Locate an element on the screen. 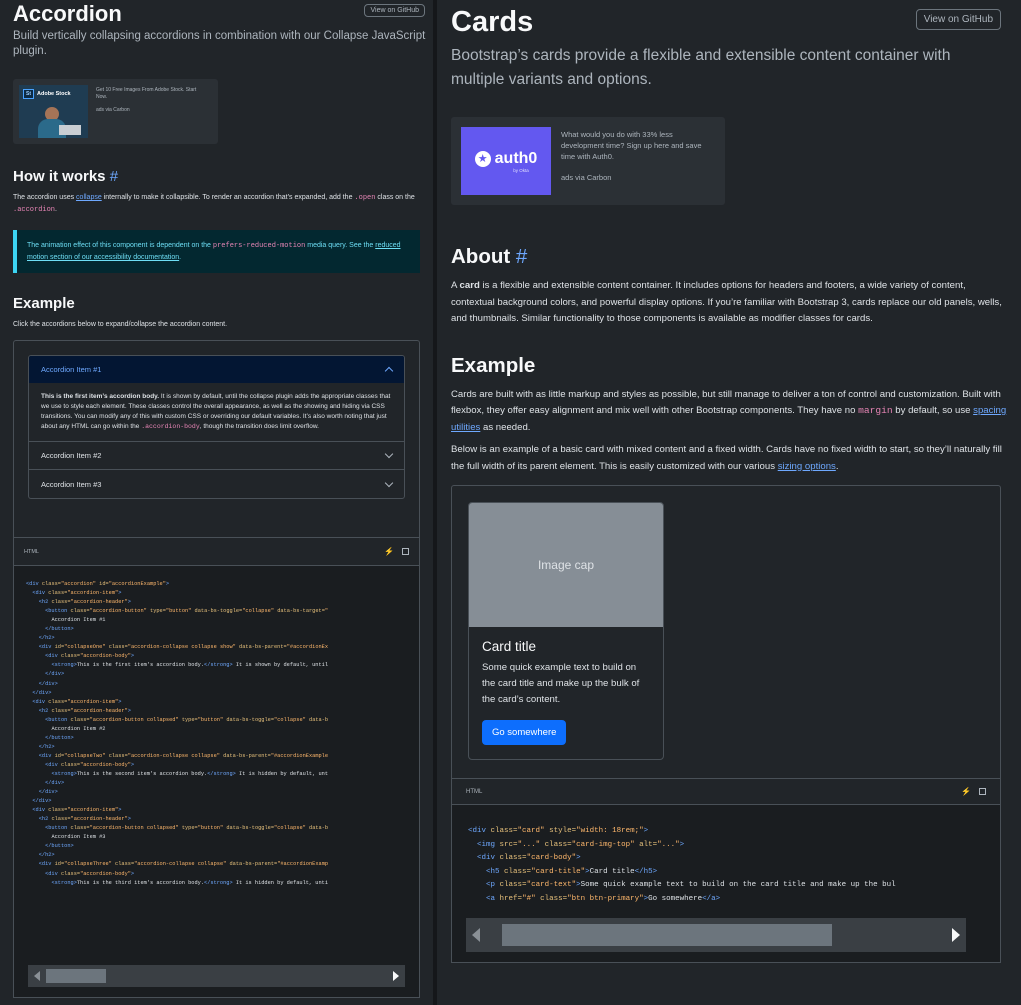 This screenshot has width=1021, height=1005. how-it-works-title: How it works is located at coordinates (59, 176).